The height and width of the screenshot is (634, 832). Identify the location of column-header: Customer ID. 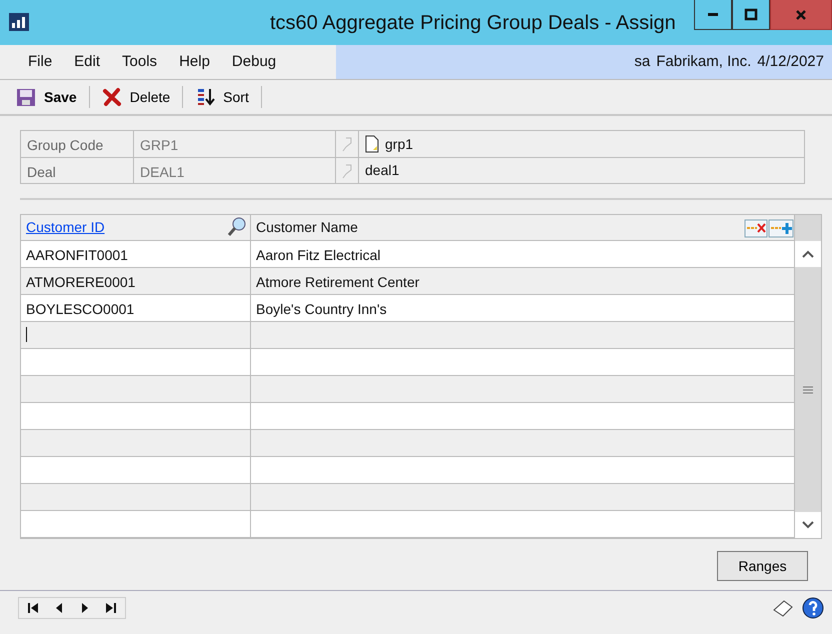
(65, 227).